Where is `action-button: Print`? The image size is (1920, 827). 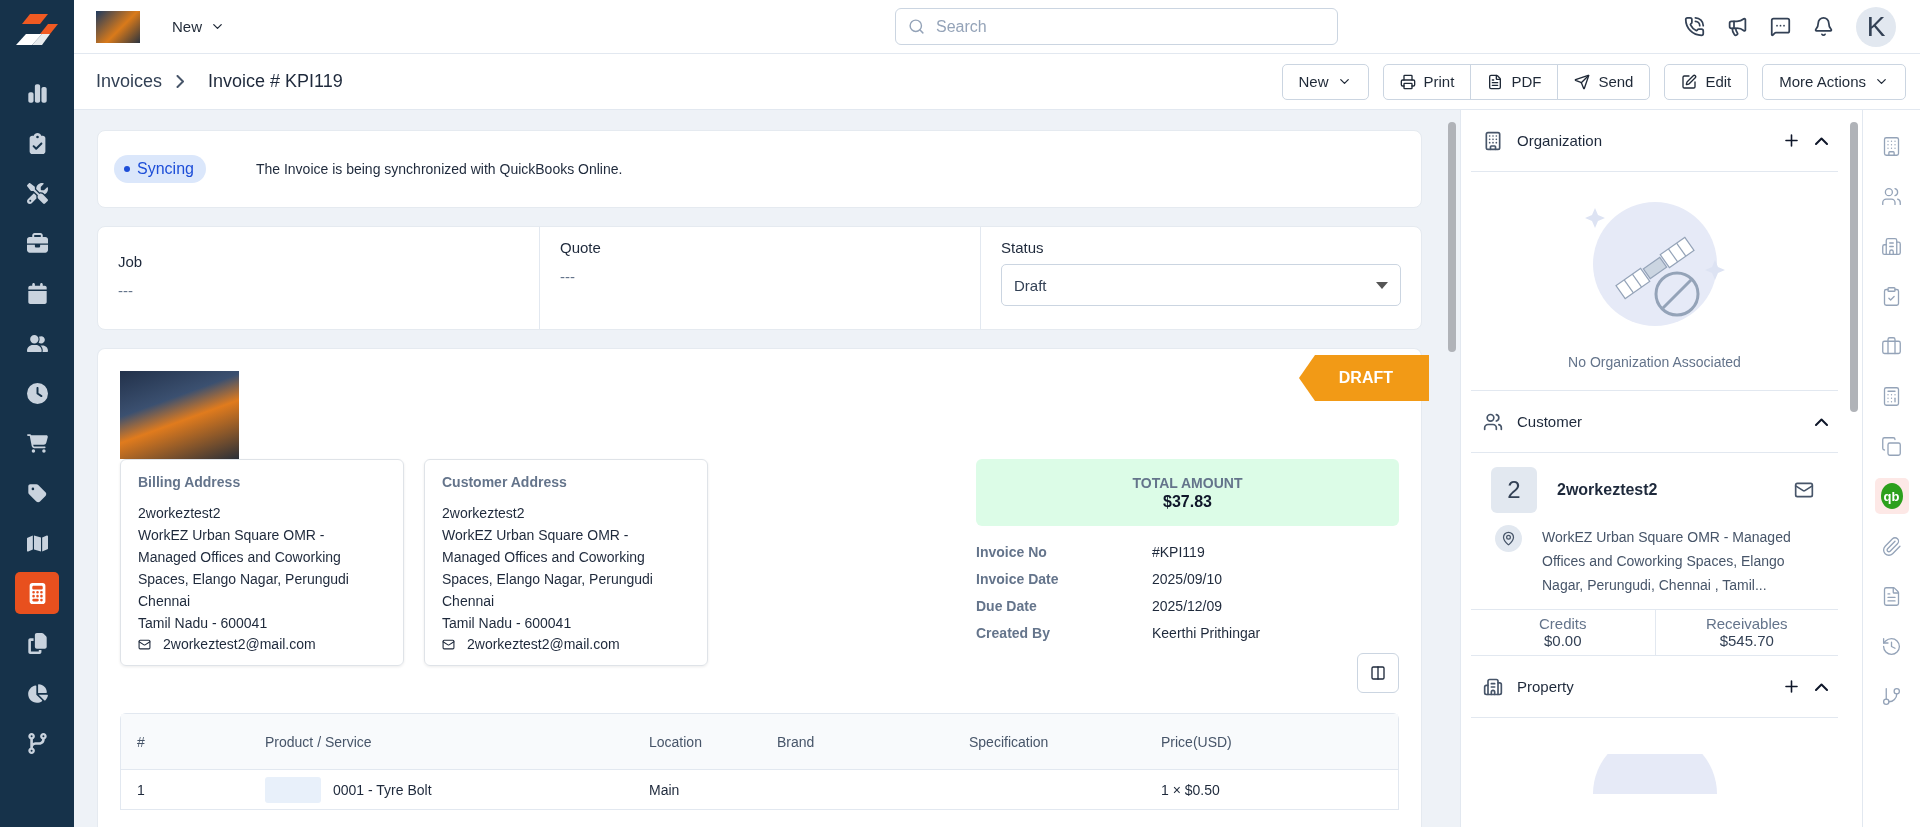 action-button: Print is located at coordinates (1427, 81).